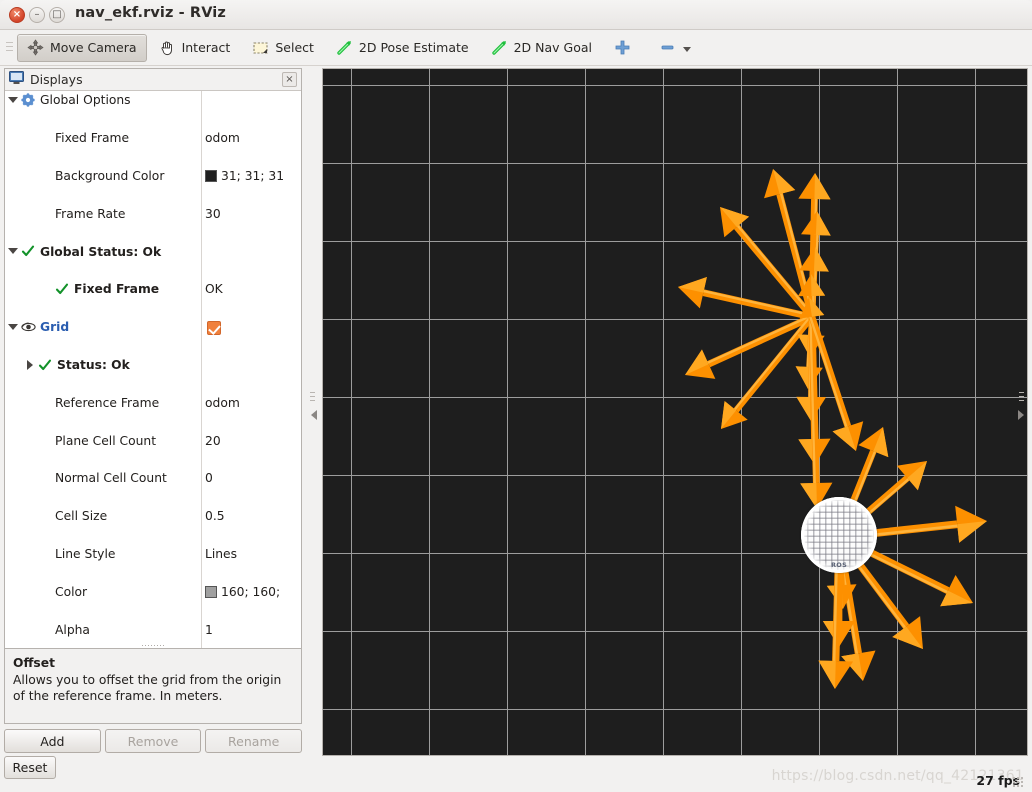  I want to click on right-splitter-grip, so click(1021, 398).